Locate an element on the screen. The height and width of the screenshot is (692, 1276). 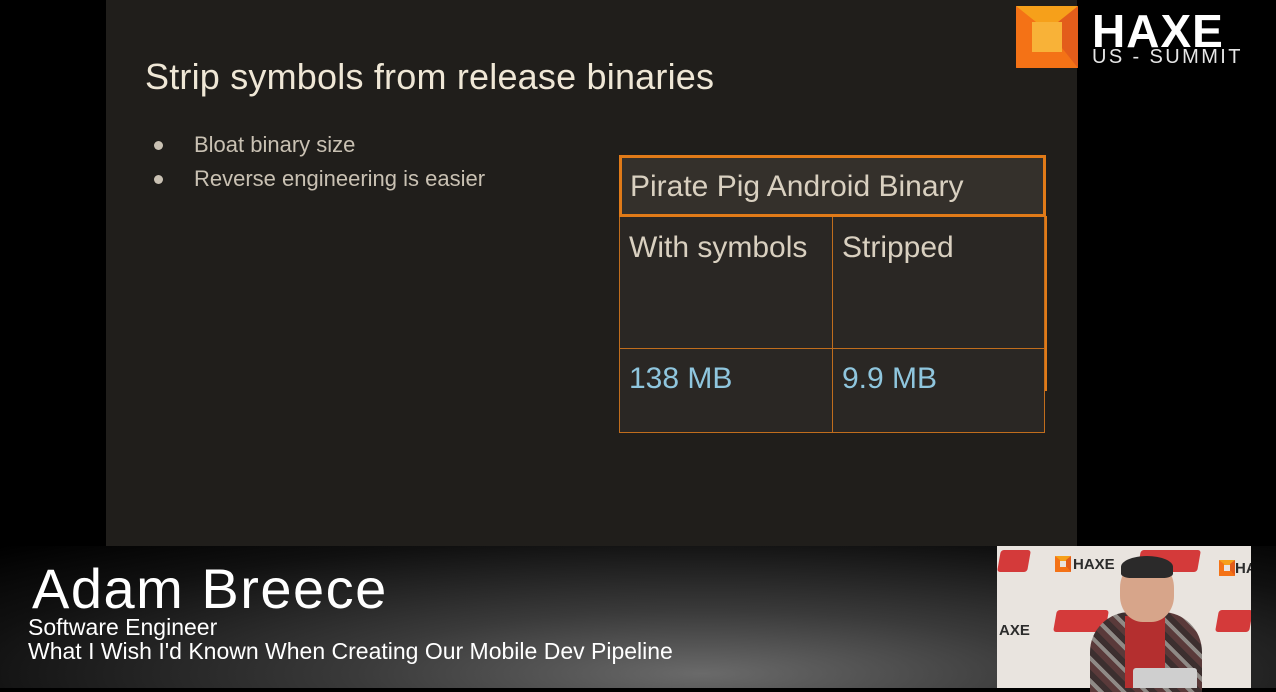
speaker-role: Software Engineer is located at coordinates (123, 627).